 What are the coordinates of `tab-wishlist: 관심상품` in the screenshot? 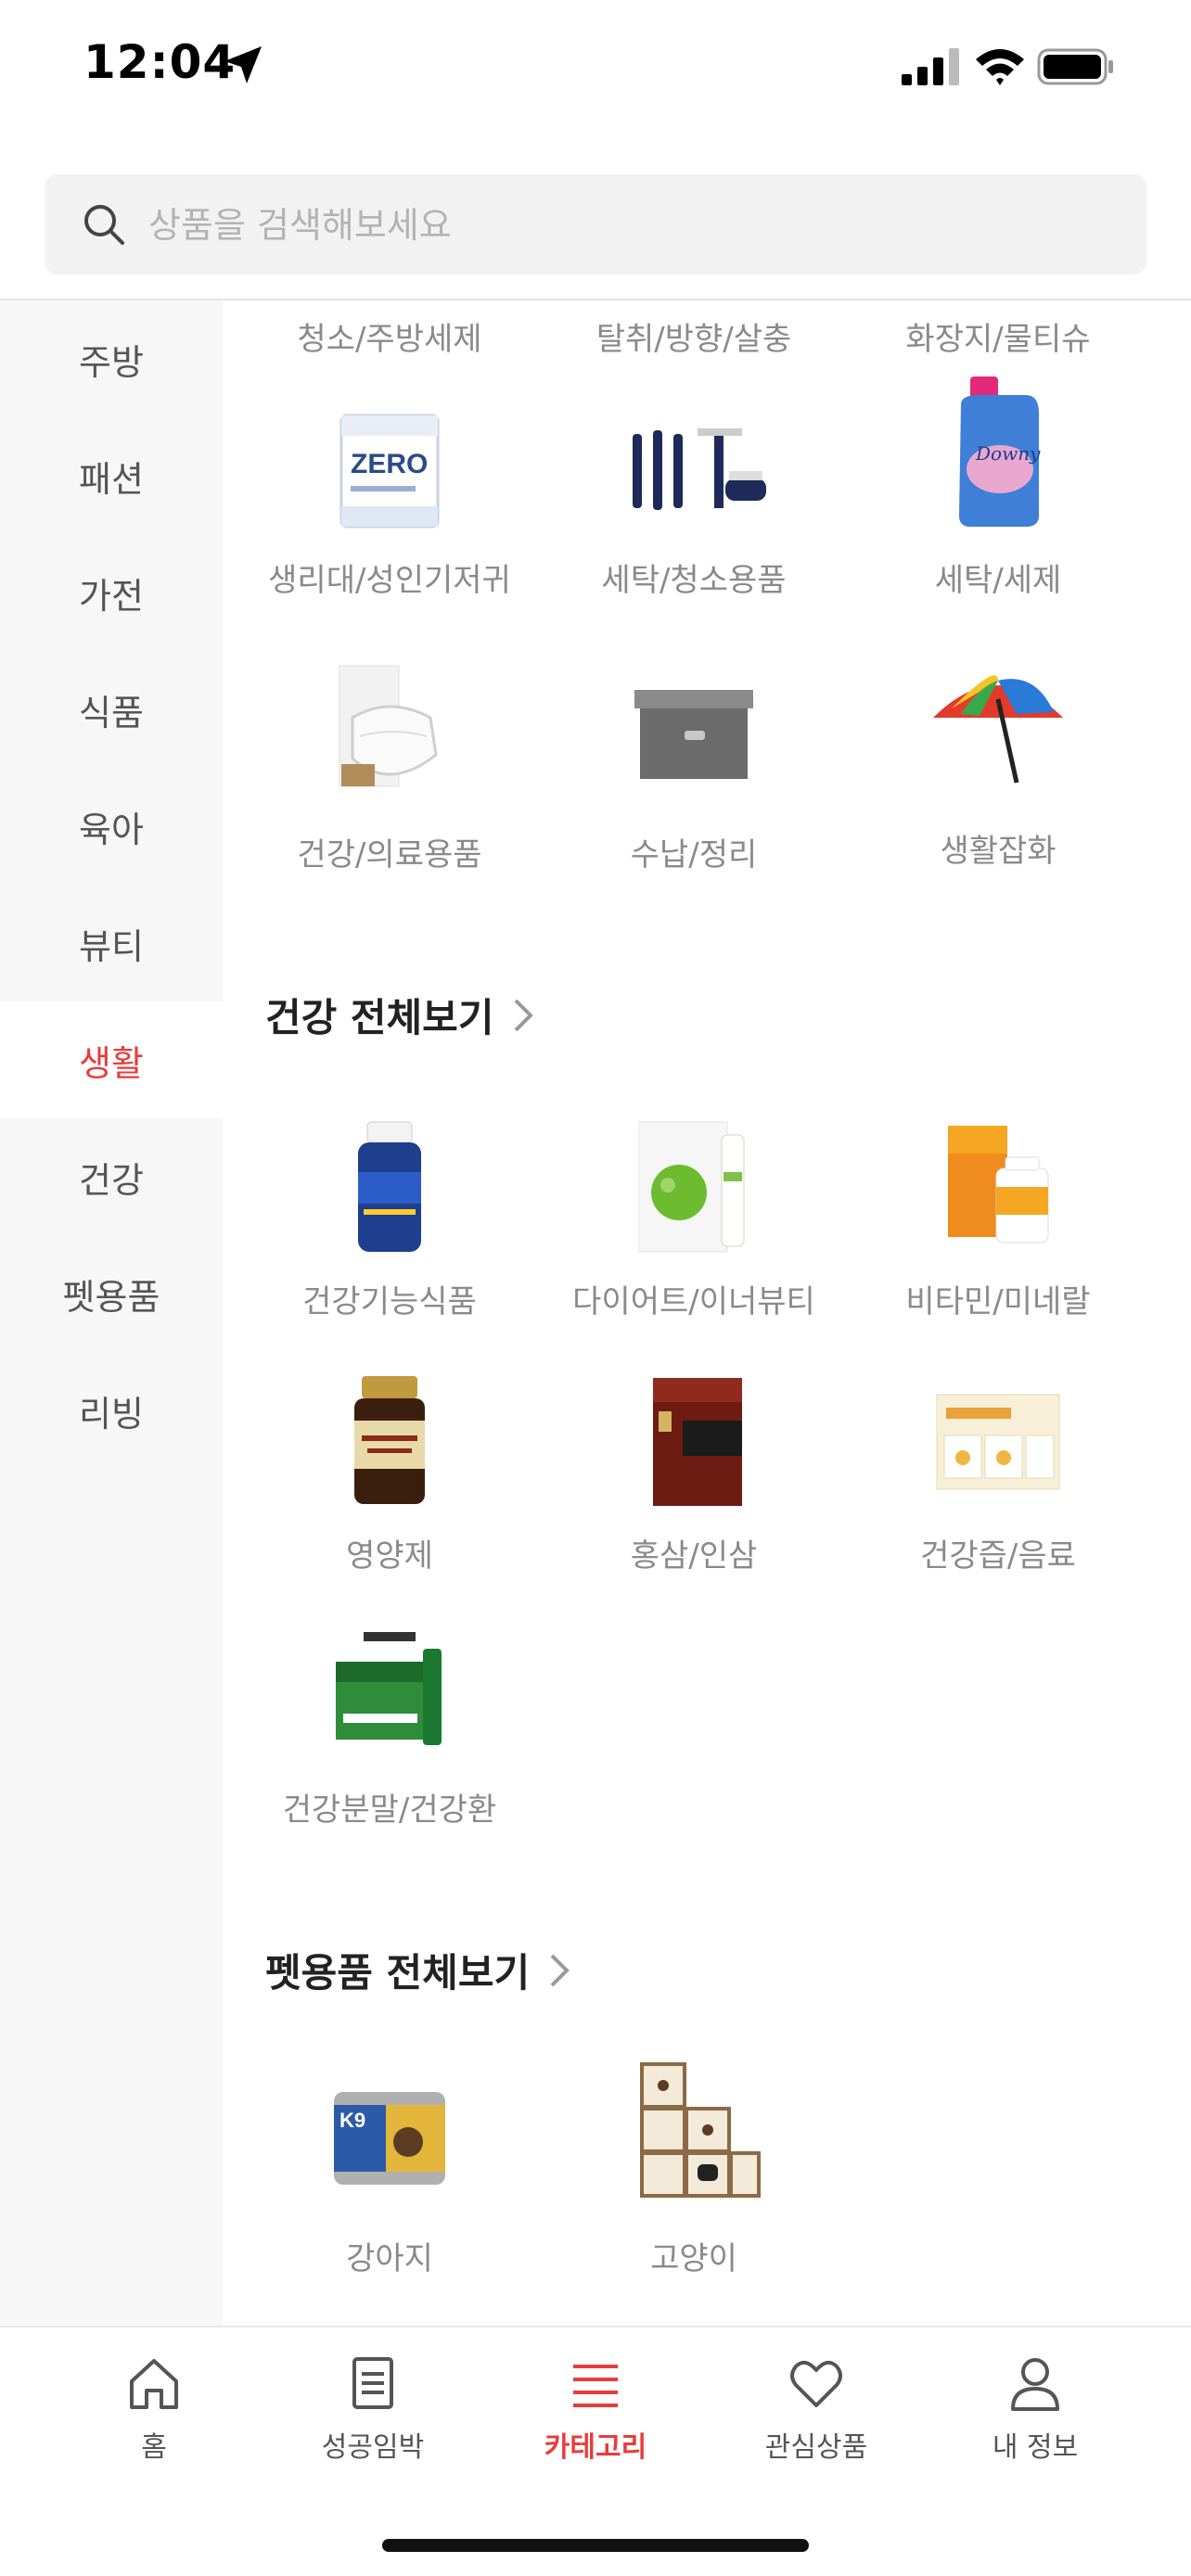 It's located at (816, 2423).